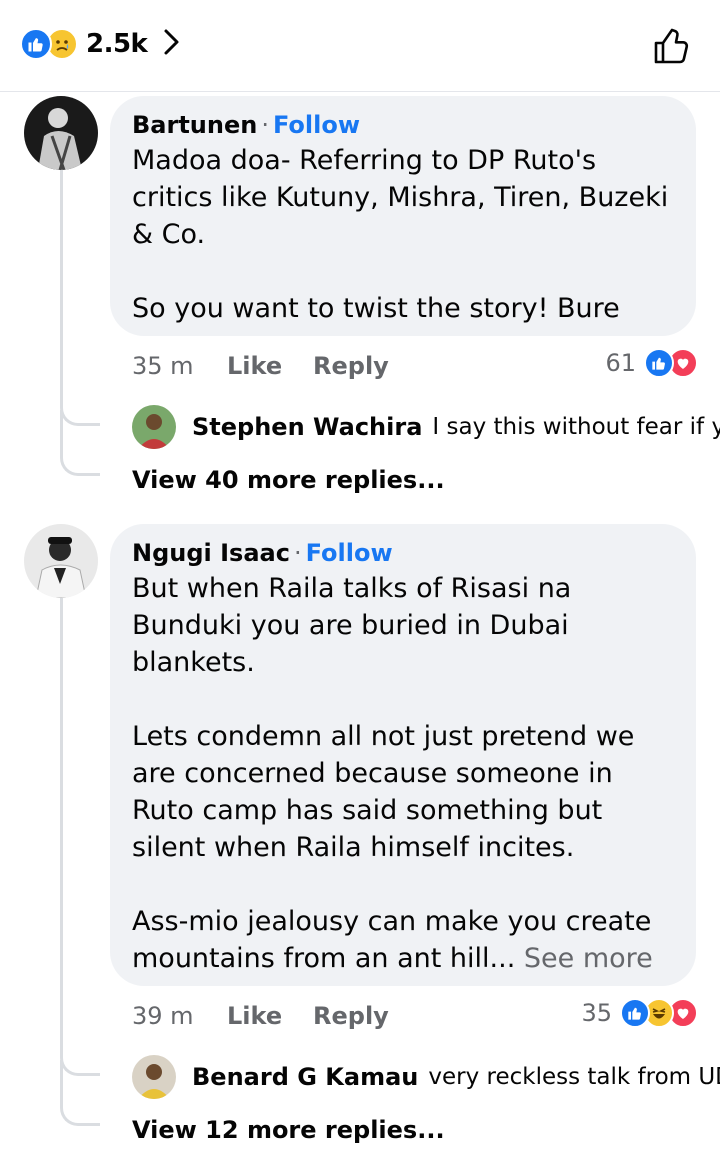  I want to click on comment-time: 39 m, so click(179, 1016).